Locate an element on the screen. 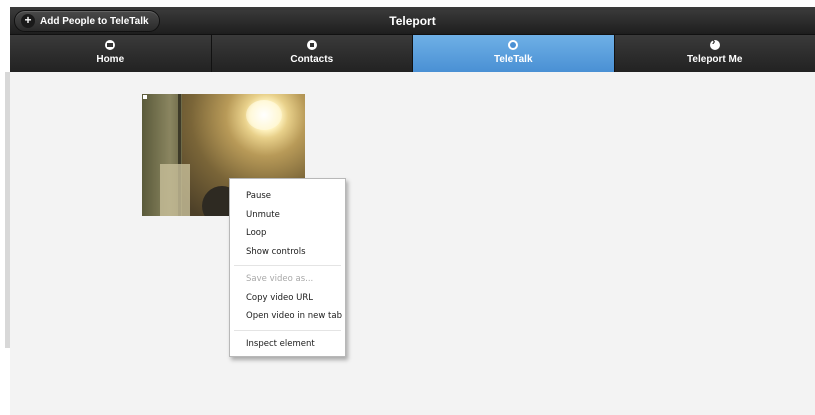 Image resolution: width=815 pixels, height=415 pixels. left-scroll-strip is located at coordinates (7, 210).